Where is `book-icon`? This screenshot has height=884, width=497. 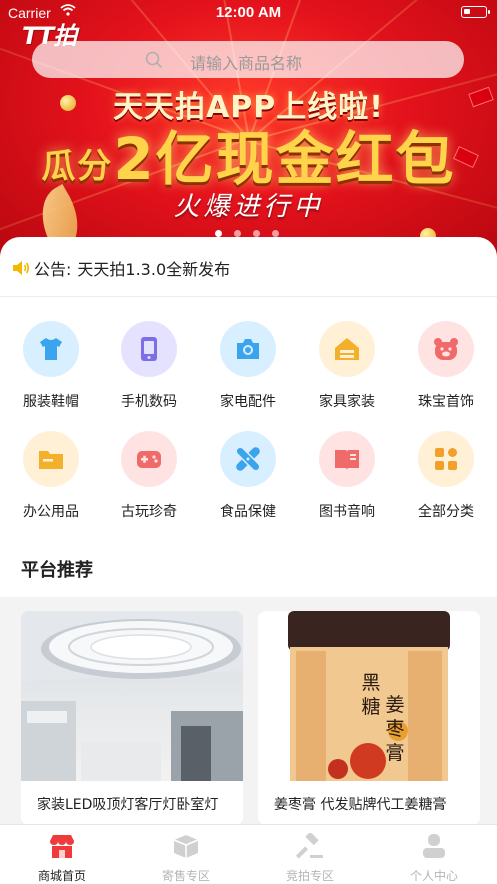
book-icon is located at coordinates (347, 460).